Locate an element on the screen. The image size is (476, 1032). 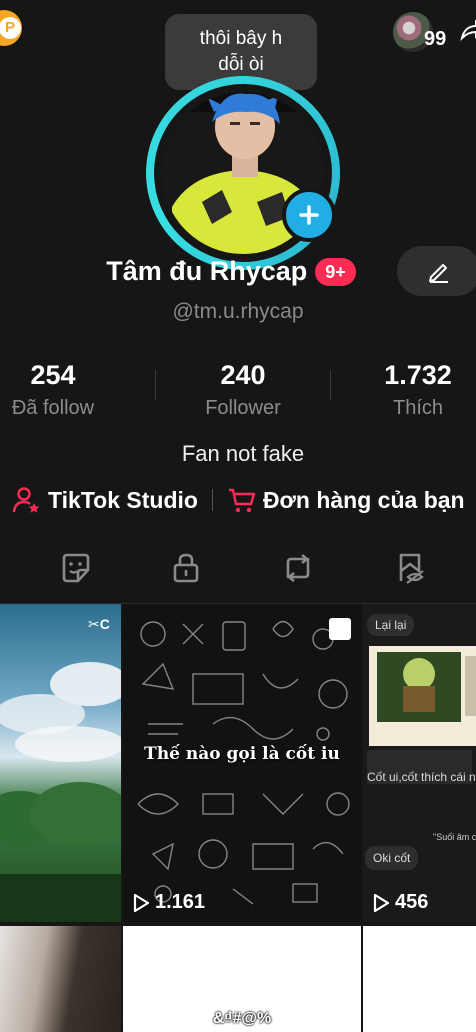
tiktok-studio-link: TikTok Studio is located at coordinates (105, 500).